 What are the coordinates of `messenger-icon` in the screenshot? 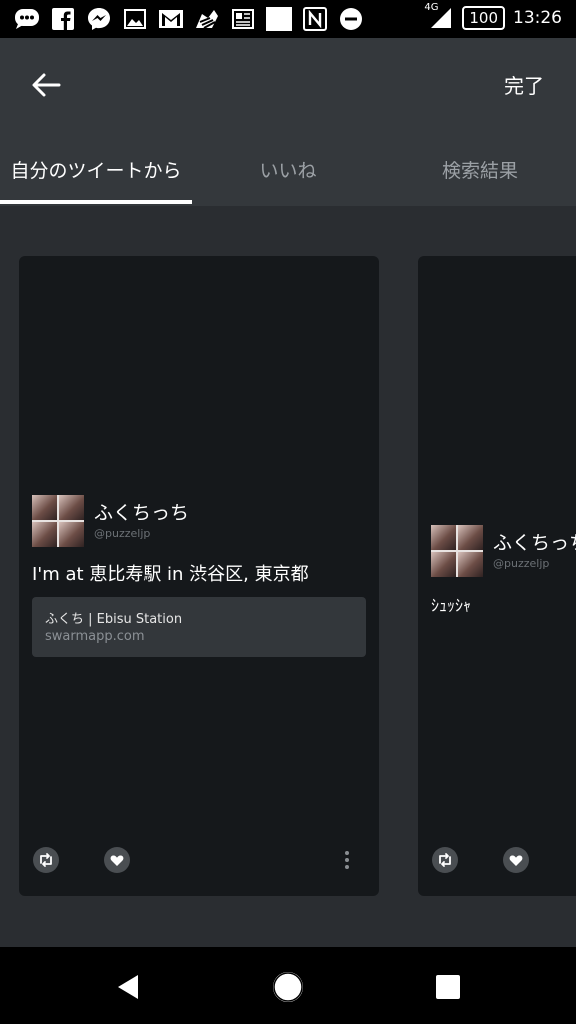 It's located at (99, 19).